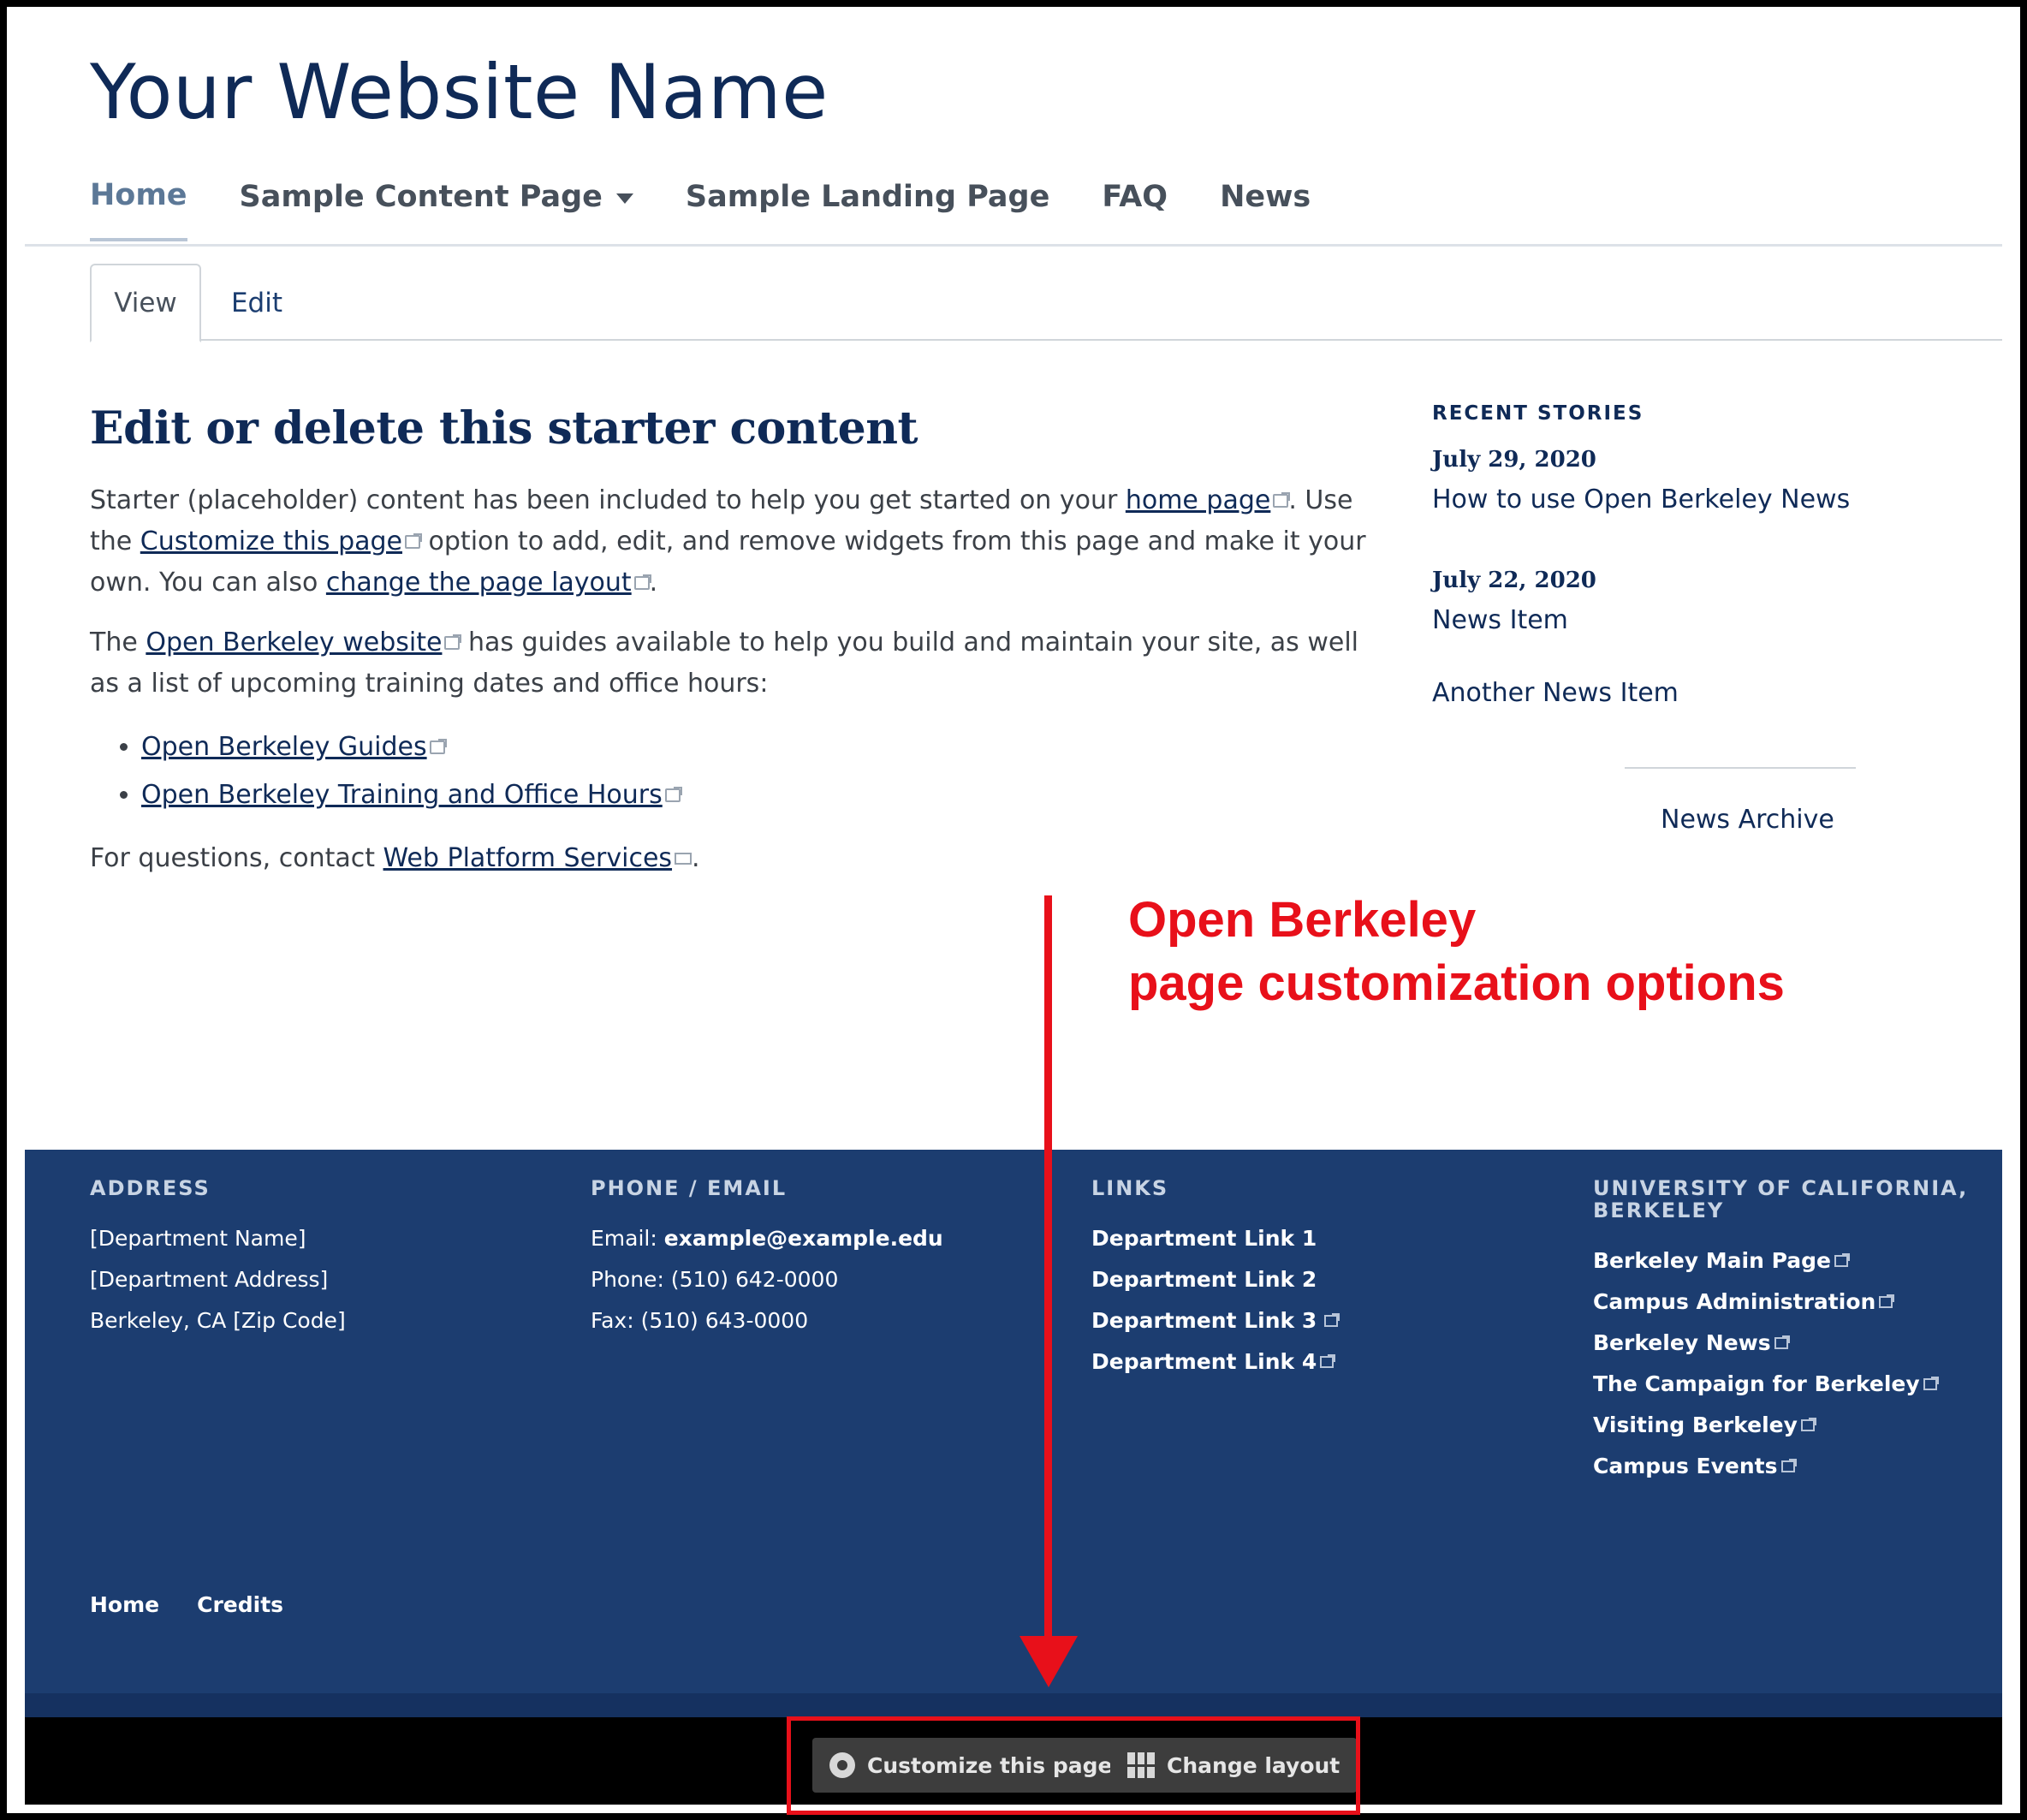 This screenshot has width=2027, height=1820. I want to click on web-platform-services-link: Web Platform Services, so click(528, 858).